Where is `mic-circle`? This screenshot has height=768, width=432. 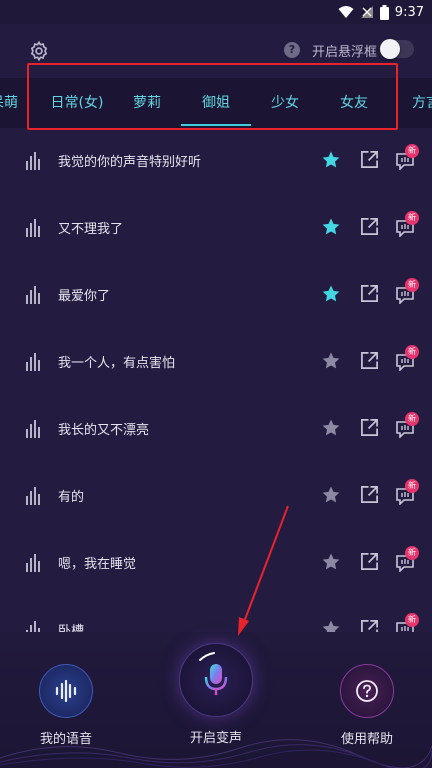 mic-circle is located at coordinates (216, 680).